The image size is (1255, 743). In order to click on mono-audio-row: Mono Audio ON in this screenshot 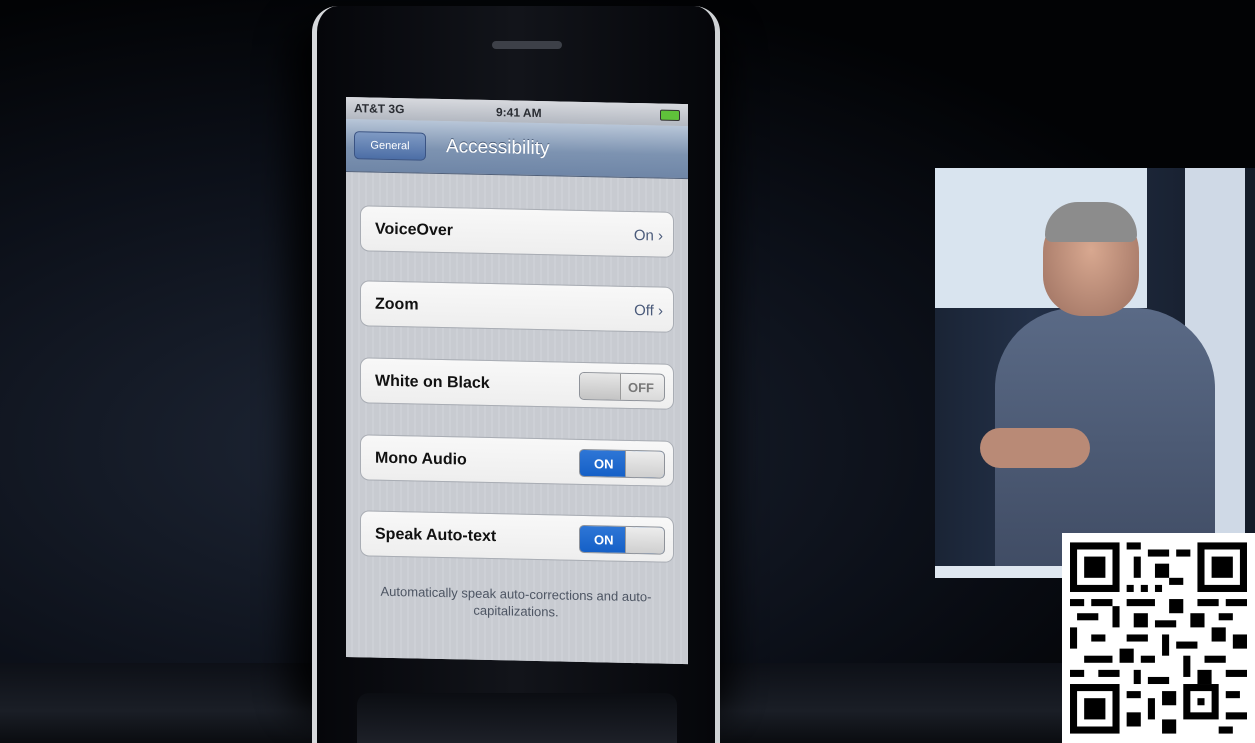, I will do `click(517, 460)`.